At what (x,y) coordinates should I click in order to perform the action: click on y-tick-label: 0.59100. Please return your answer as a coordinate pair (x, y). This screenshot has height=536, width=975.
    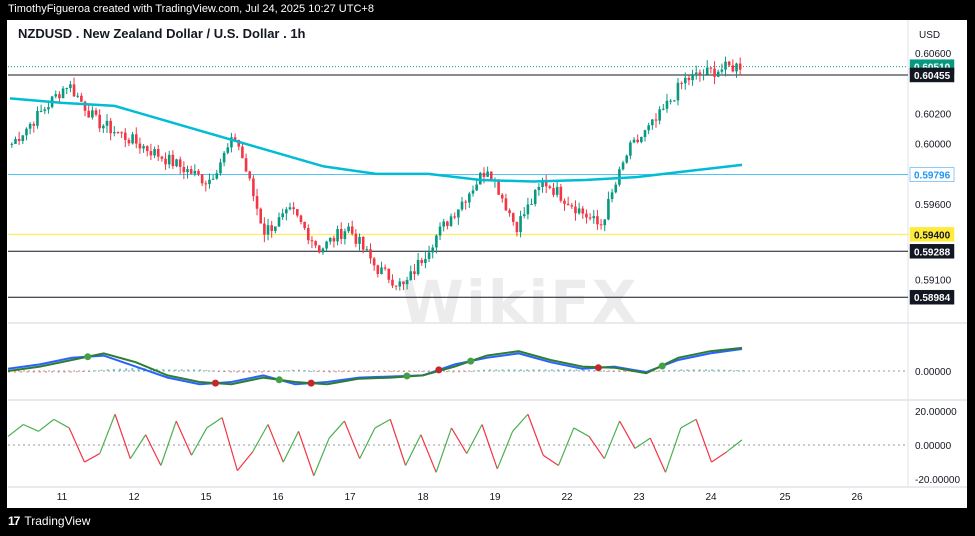
    Looking at the image, I should click on (933, 281).